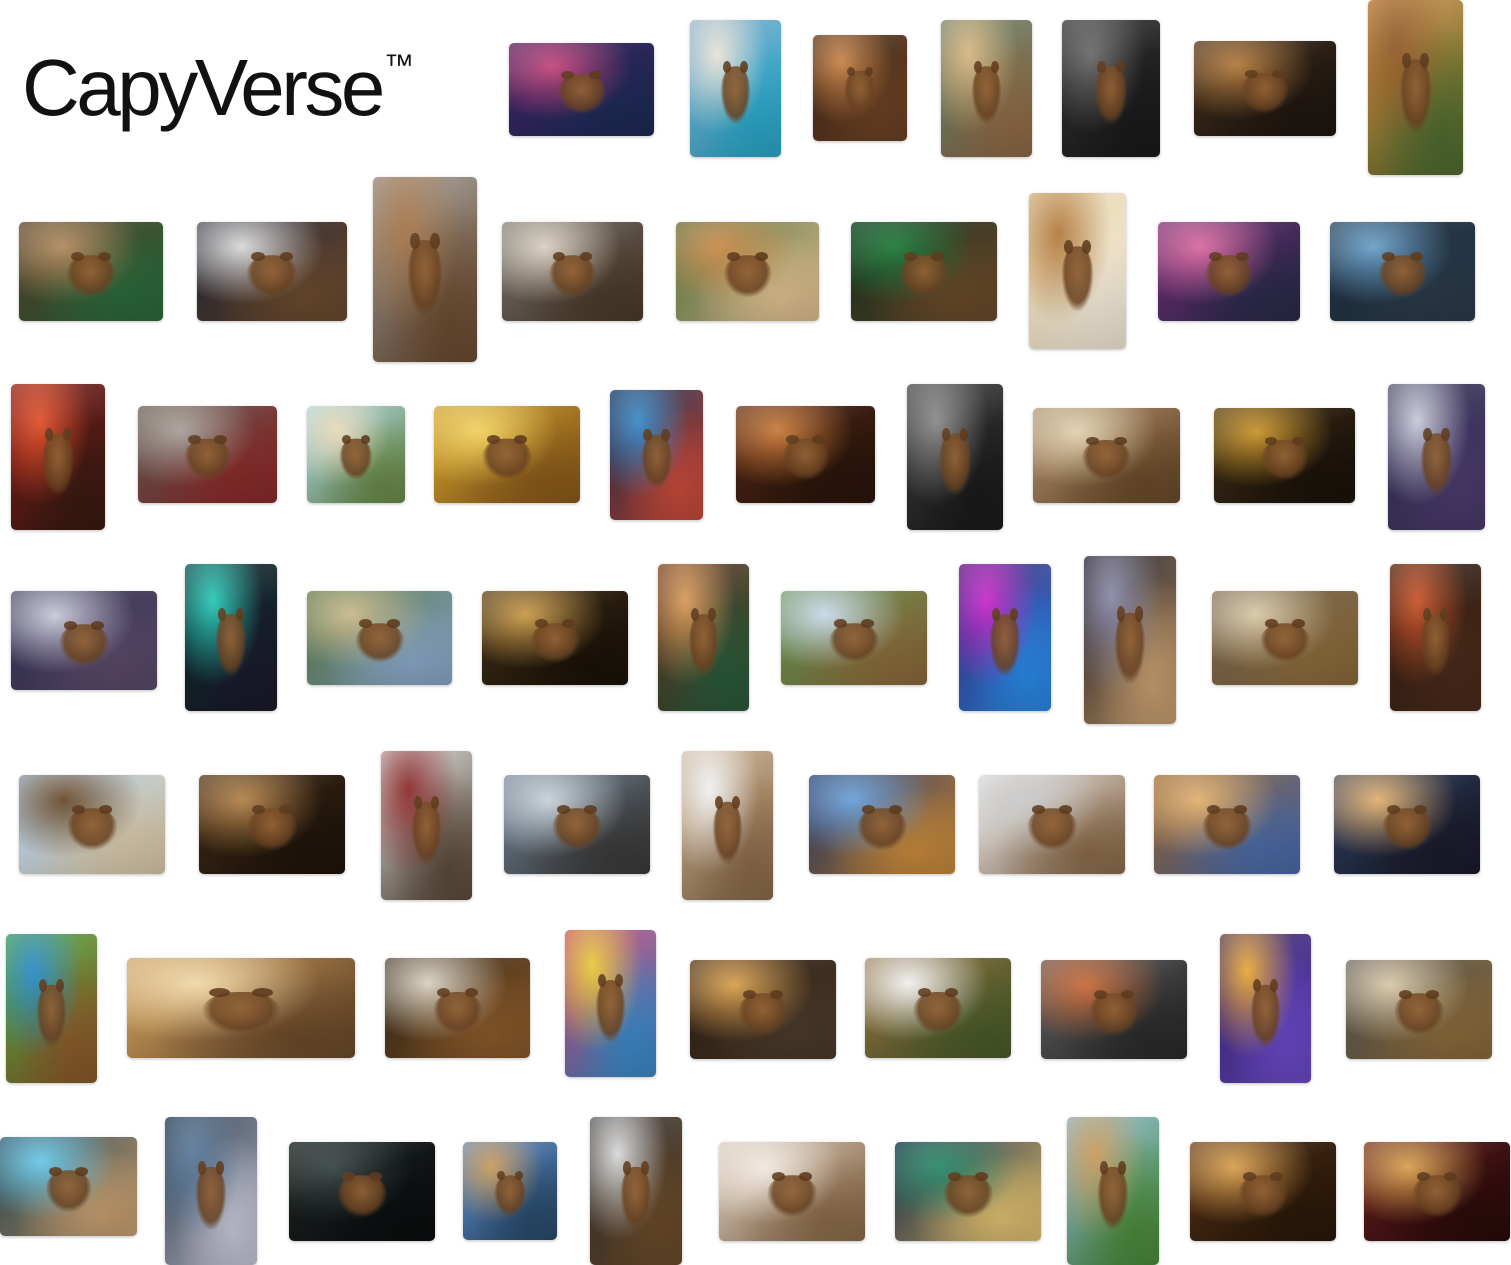 This screenshot has width=1511, height=1265. I want to click on rocket-launch-image, so click(1130, 640).